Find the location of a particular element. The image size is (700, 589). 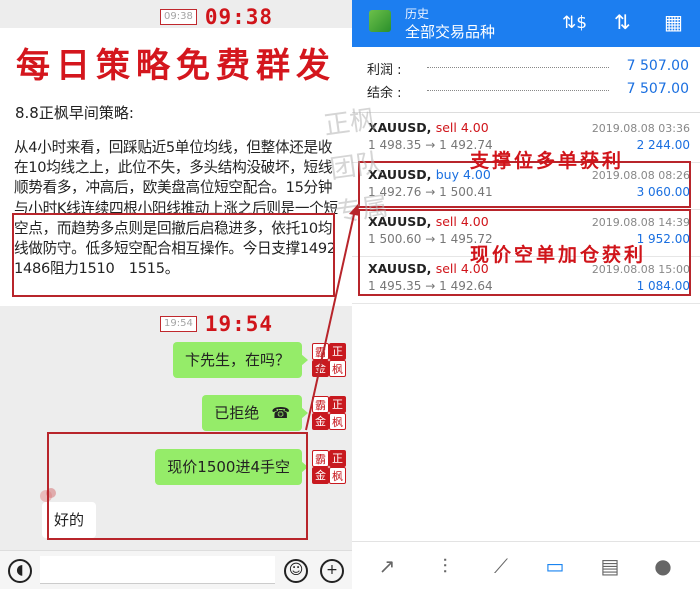

connector-arrow is located at coordinates (332, 317).